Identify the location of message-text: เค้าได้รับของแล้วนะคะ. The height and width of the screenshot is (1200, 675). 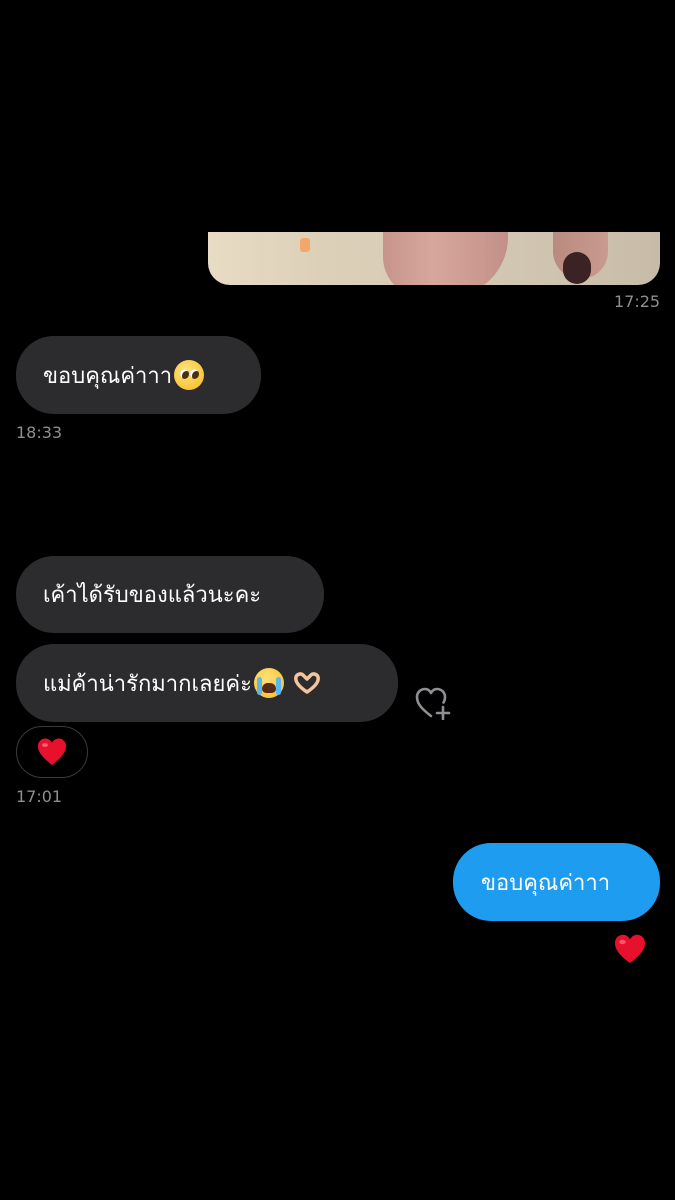
(152, 595).